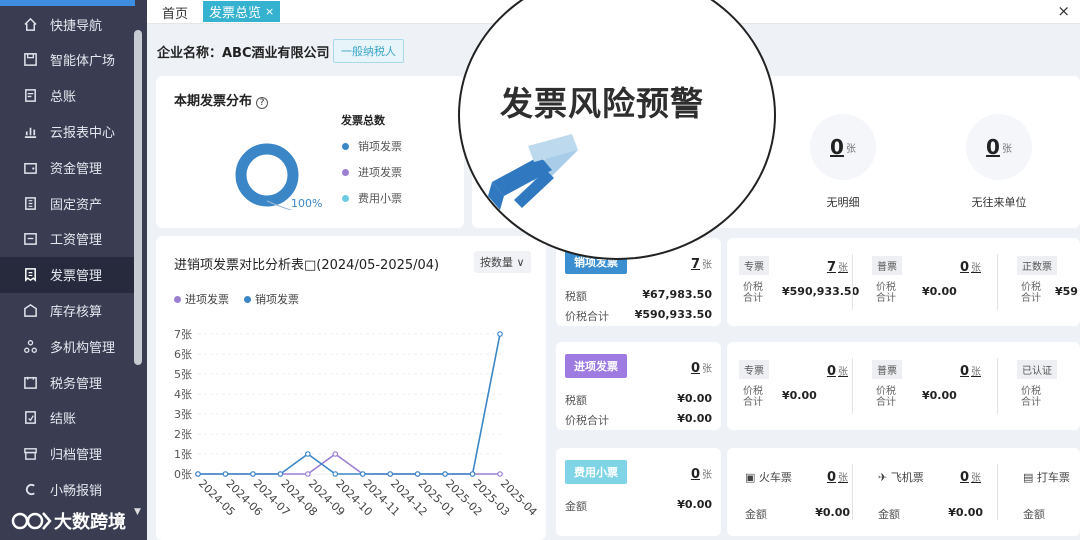 The image size is (1080, 540). Describe the element at coordinates (901, 477) in the screenshot. I see `ticket-type: ✈ 飞机票` at that location.